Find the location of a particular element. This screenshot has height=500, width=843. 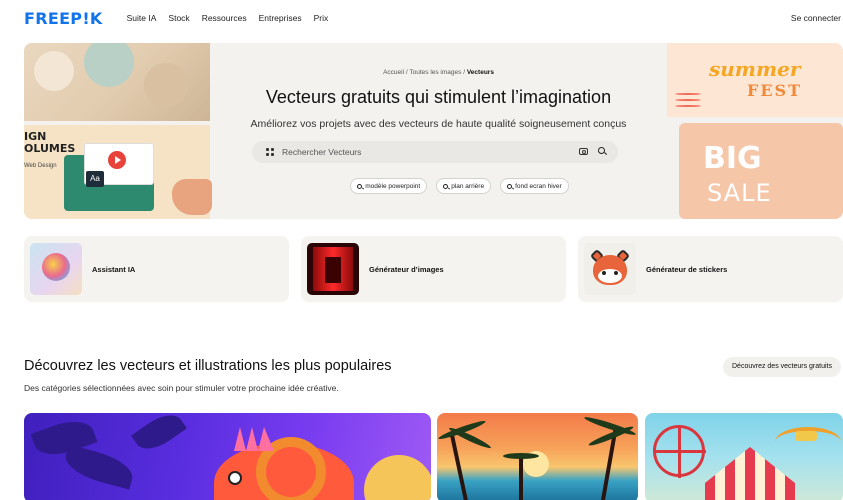

play-icon is located at coordinates (117, 160).